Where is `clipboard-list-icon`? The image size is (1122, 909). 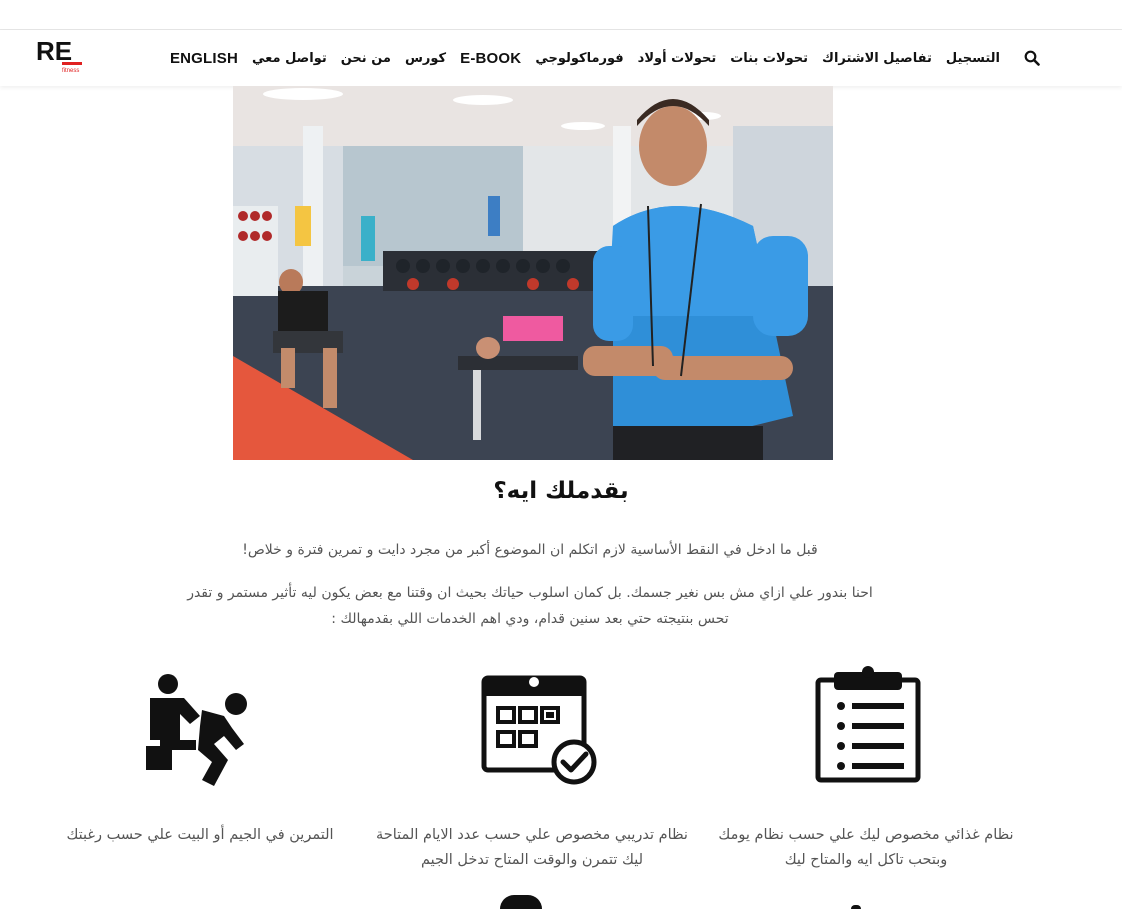 clipboard-list-icon is located at coordinates (866, 726).